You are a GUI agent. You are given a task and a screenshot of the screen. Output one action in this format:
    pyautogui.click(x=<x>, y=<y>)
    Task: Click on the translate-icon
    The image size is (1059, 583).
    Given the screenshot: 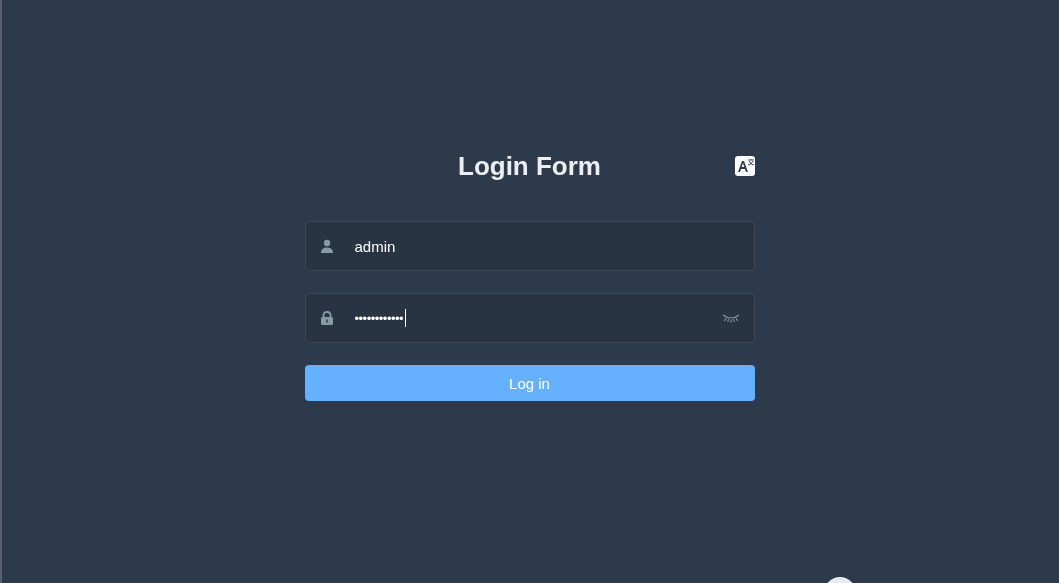 What is the action you would take?
    pyautogui.click(x=744, y=166)
    